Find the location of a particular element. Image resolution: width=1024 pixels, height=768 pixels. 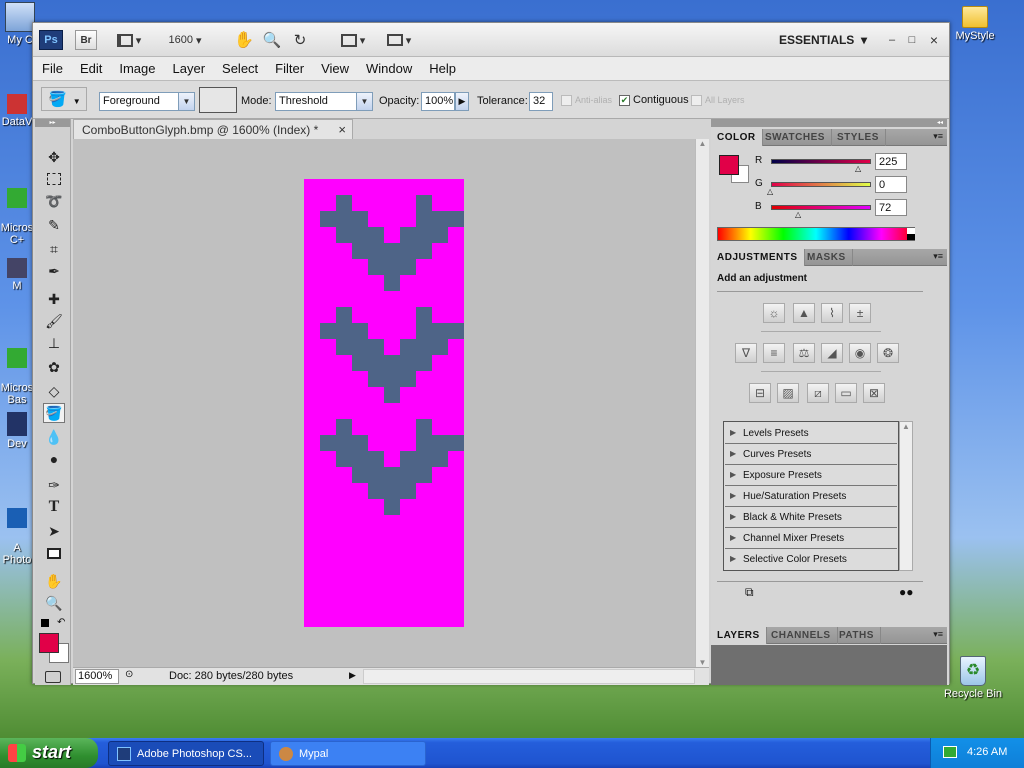

tab-color: COLOR is located at coordinates (737, 137).